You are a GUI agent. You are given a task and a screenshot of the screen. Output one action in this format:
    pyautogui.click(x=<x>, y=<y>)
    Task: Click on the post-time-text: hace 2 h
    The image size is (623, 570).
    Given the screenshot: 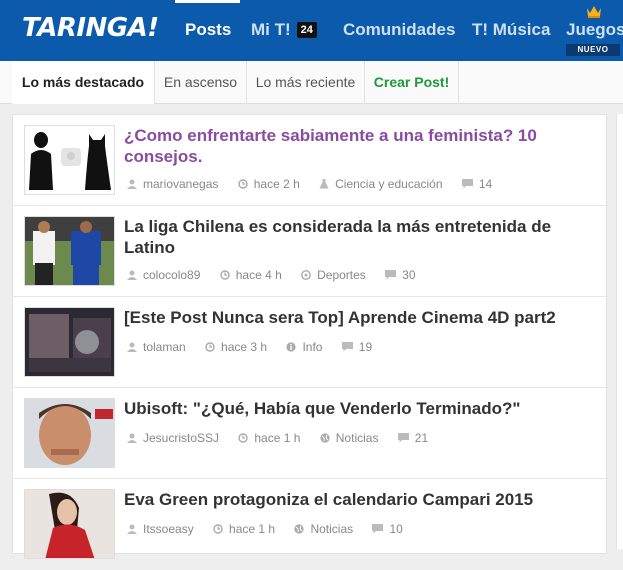 What is the action you would take?
    pyautogui.click(x=276, y=184)
    